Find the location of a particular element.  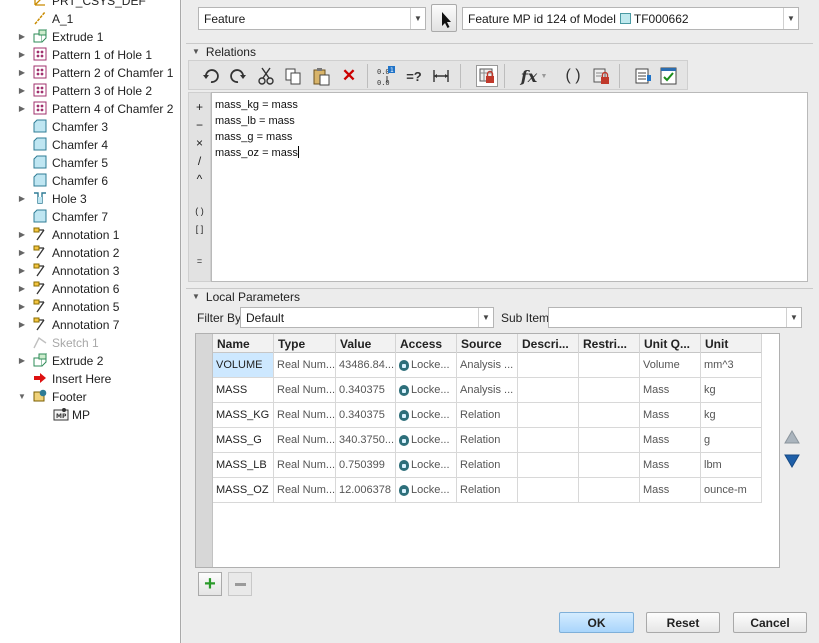

copy-button is located at coordinates (293, 76).